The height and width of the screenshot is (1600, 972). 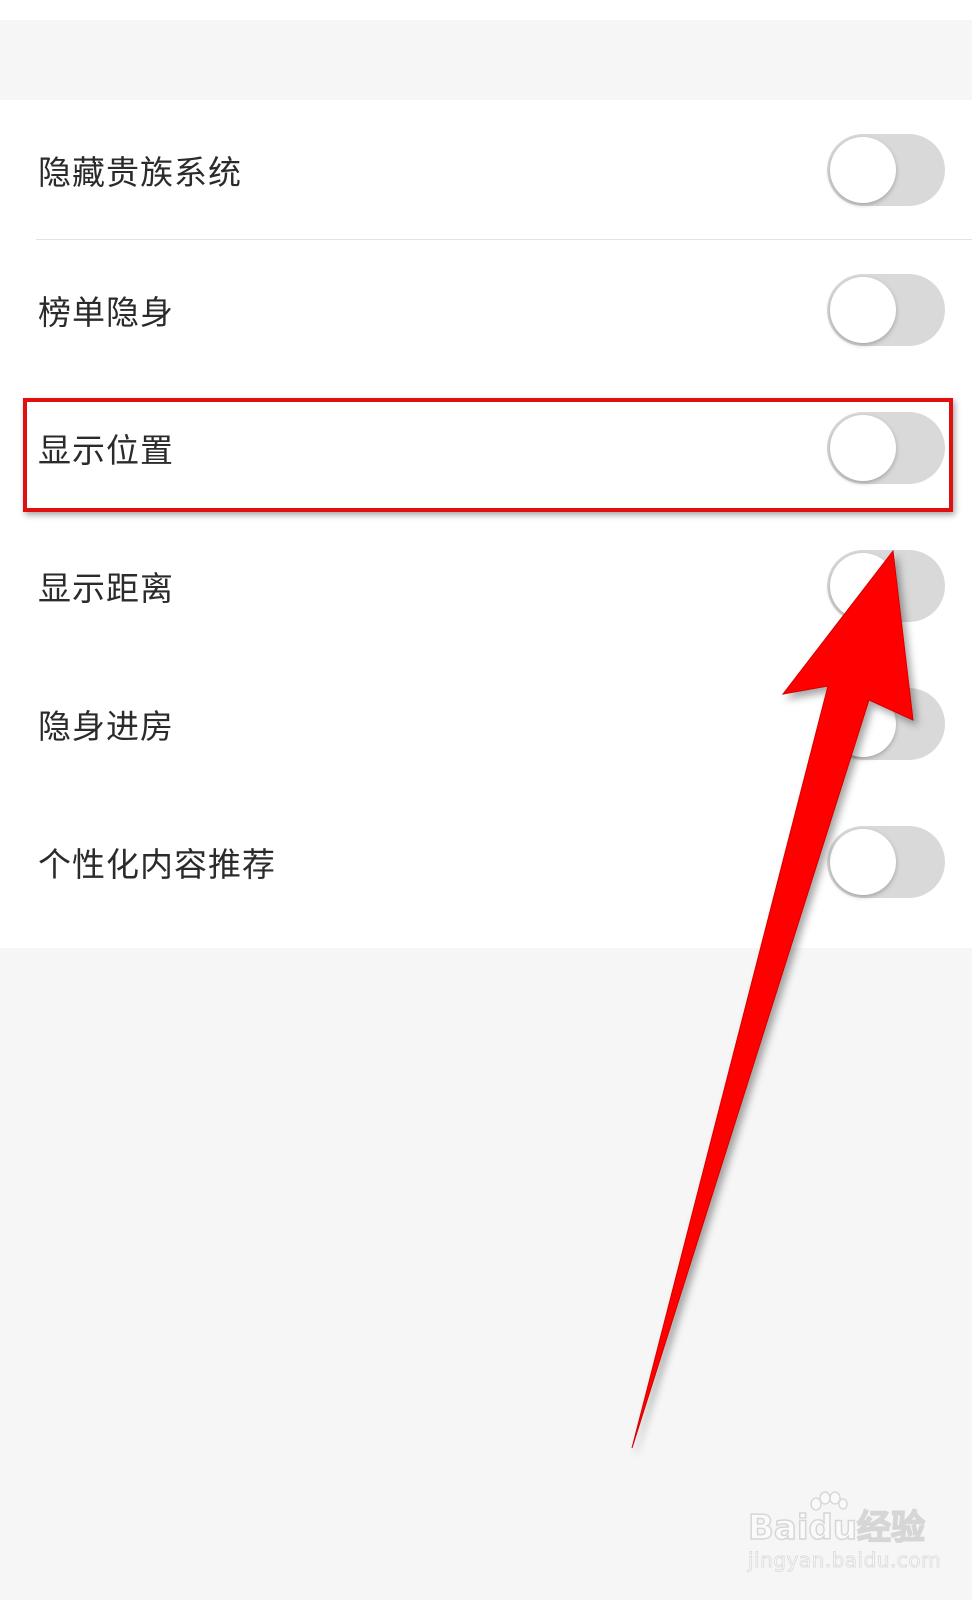 I want to click on setting-label: 隐藏贵族系统, so click(x=140, y=172).